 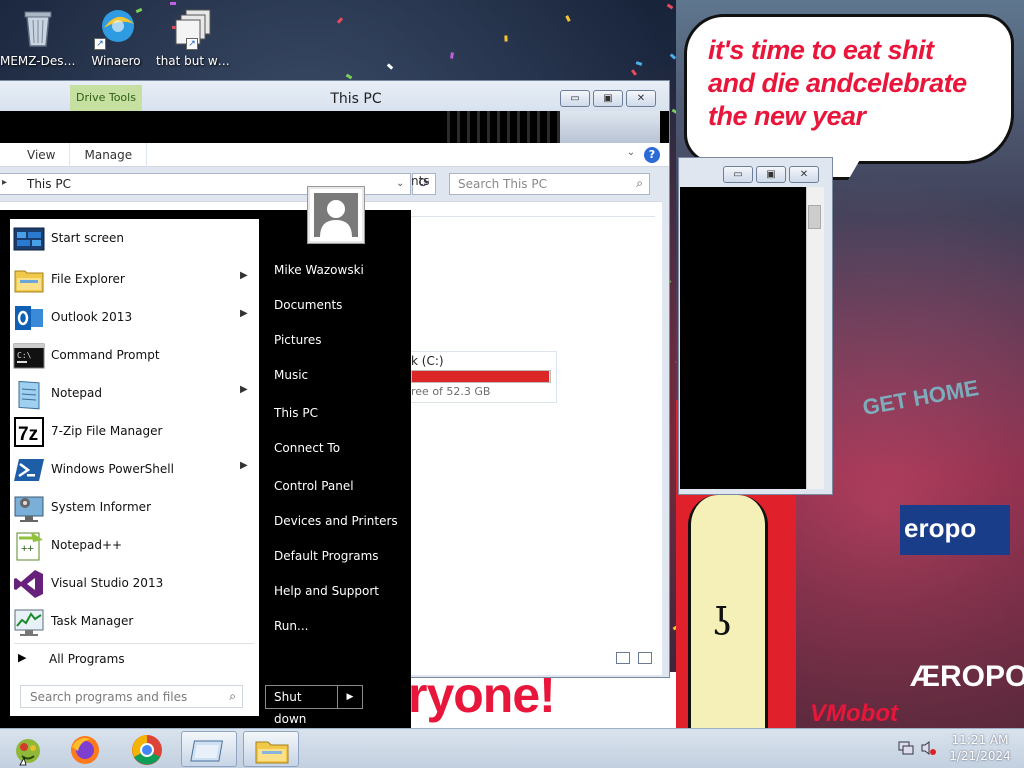 What do you see at coordinates (134, 659) in the screenshot?
I see `all-programs-button: ▶ All Programs` at bounding box center [134, 659].